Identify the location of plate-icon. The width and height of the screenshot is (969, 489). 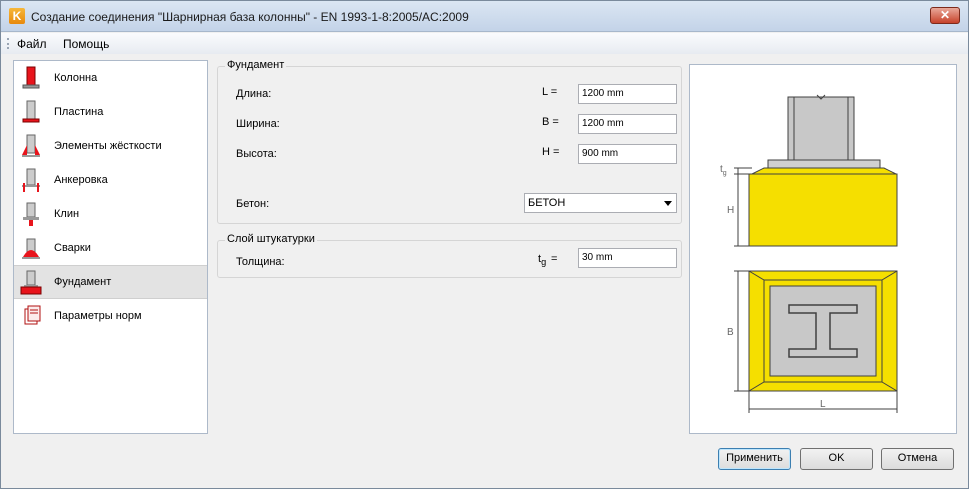
(31, 111).